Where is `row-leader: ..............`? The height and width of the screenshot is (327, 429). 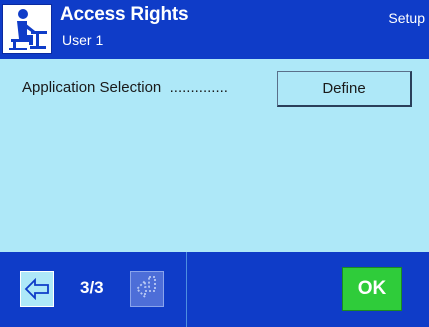 row-leader: .............. is located at coordinates (198, 87).